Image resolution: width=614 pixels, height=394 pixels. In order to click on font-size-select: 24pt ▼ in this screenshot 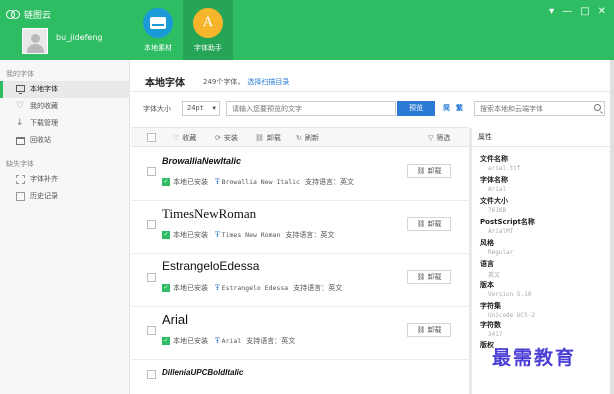, I will do `click(201, 108)`.